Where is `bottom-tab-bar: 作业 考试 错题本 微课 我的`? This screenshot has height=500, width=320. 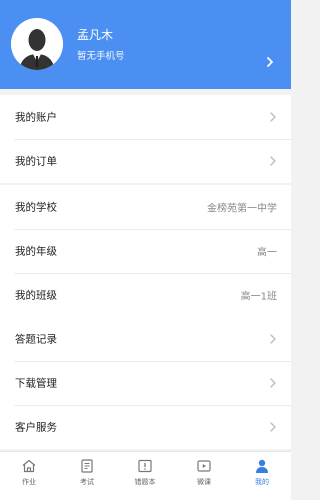 bottom-tab-bar: 作业 考试 错题本 微课 我的 is located at coordinates (145, 475).